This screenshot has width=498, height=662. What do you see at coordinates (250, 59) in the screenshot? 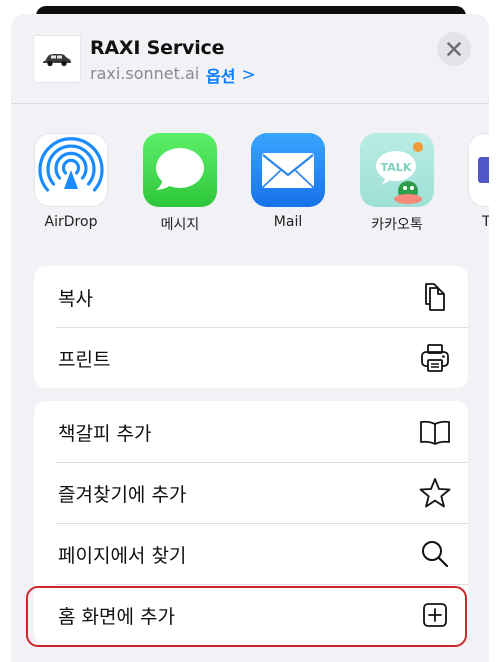
I see `share-header: RAXI Service raxi.sonnet.ai 옵션 >` at bounding box center [250, 59].